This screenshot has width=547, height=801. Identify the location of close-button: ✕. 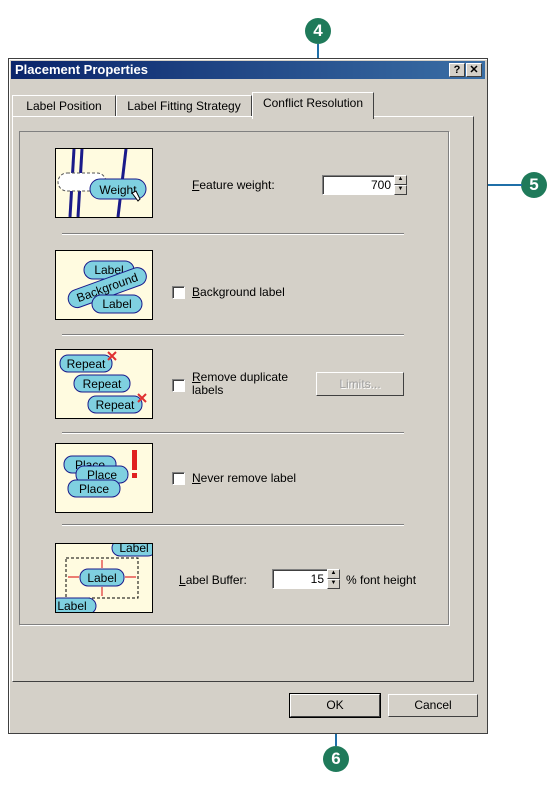
(474, 70).